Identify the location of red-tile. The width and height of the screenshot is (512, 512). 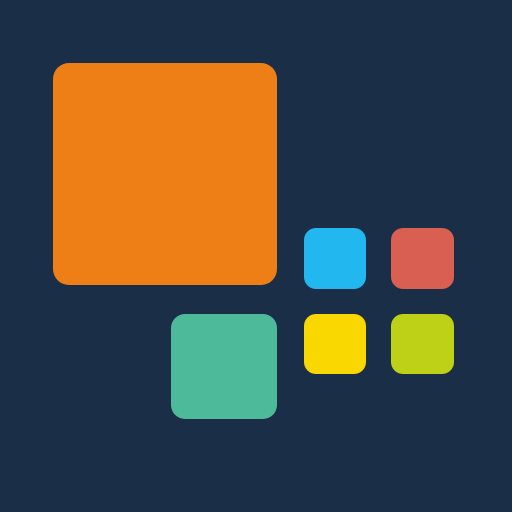
(422, 258).